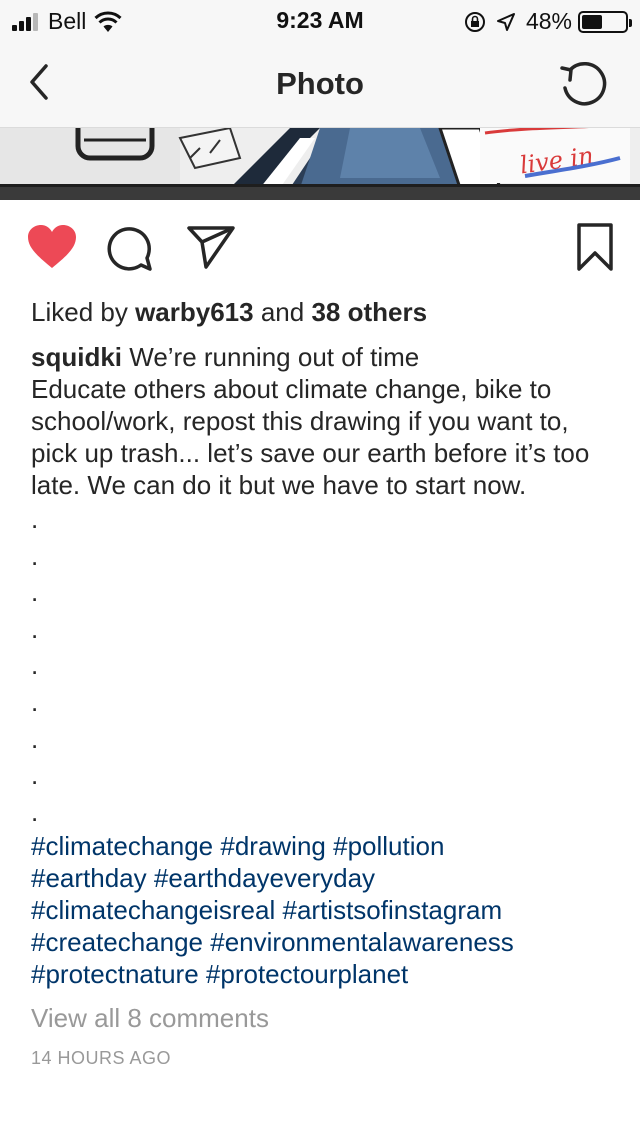 This screenshot has height=1136, width=640. Describe the element at coordinates (369, 312) in the screenshot. I see `likes-others-link: 38 others` at that location.